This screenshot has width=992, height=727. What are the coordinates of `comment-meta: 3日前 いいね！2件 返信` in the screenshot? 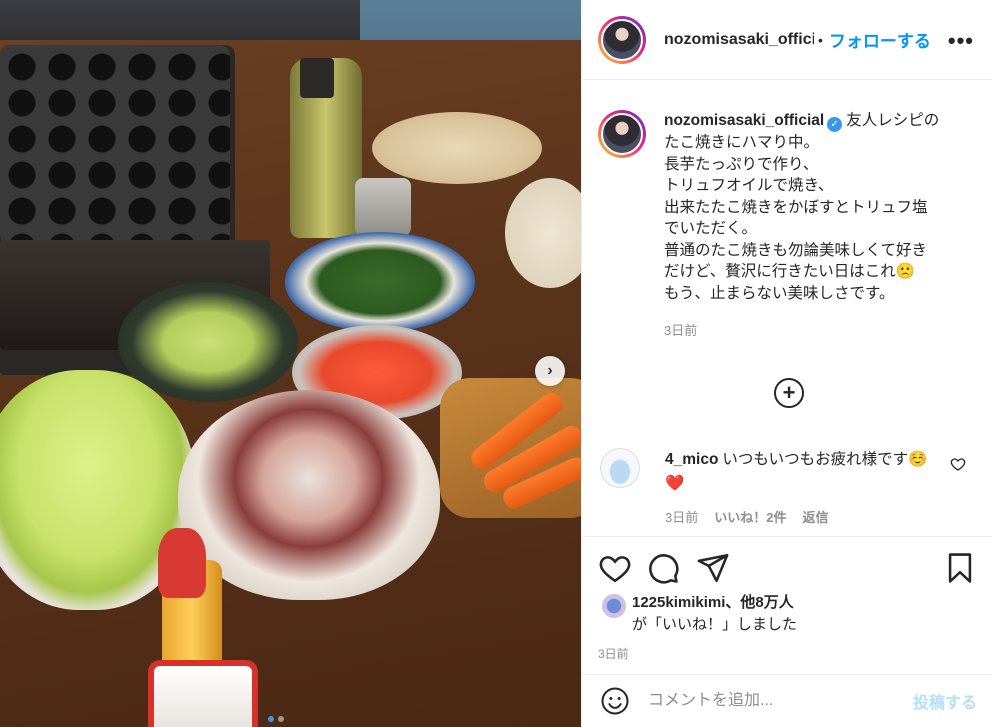 It's located at (802, 518).